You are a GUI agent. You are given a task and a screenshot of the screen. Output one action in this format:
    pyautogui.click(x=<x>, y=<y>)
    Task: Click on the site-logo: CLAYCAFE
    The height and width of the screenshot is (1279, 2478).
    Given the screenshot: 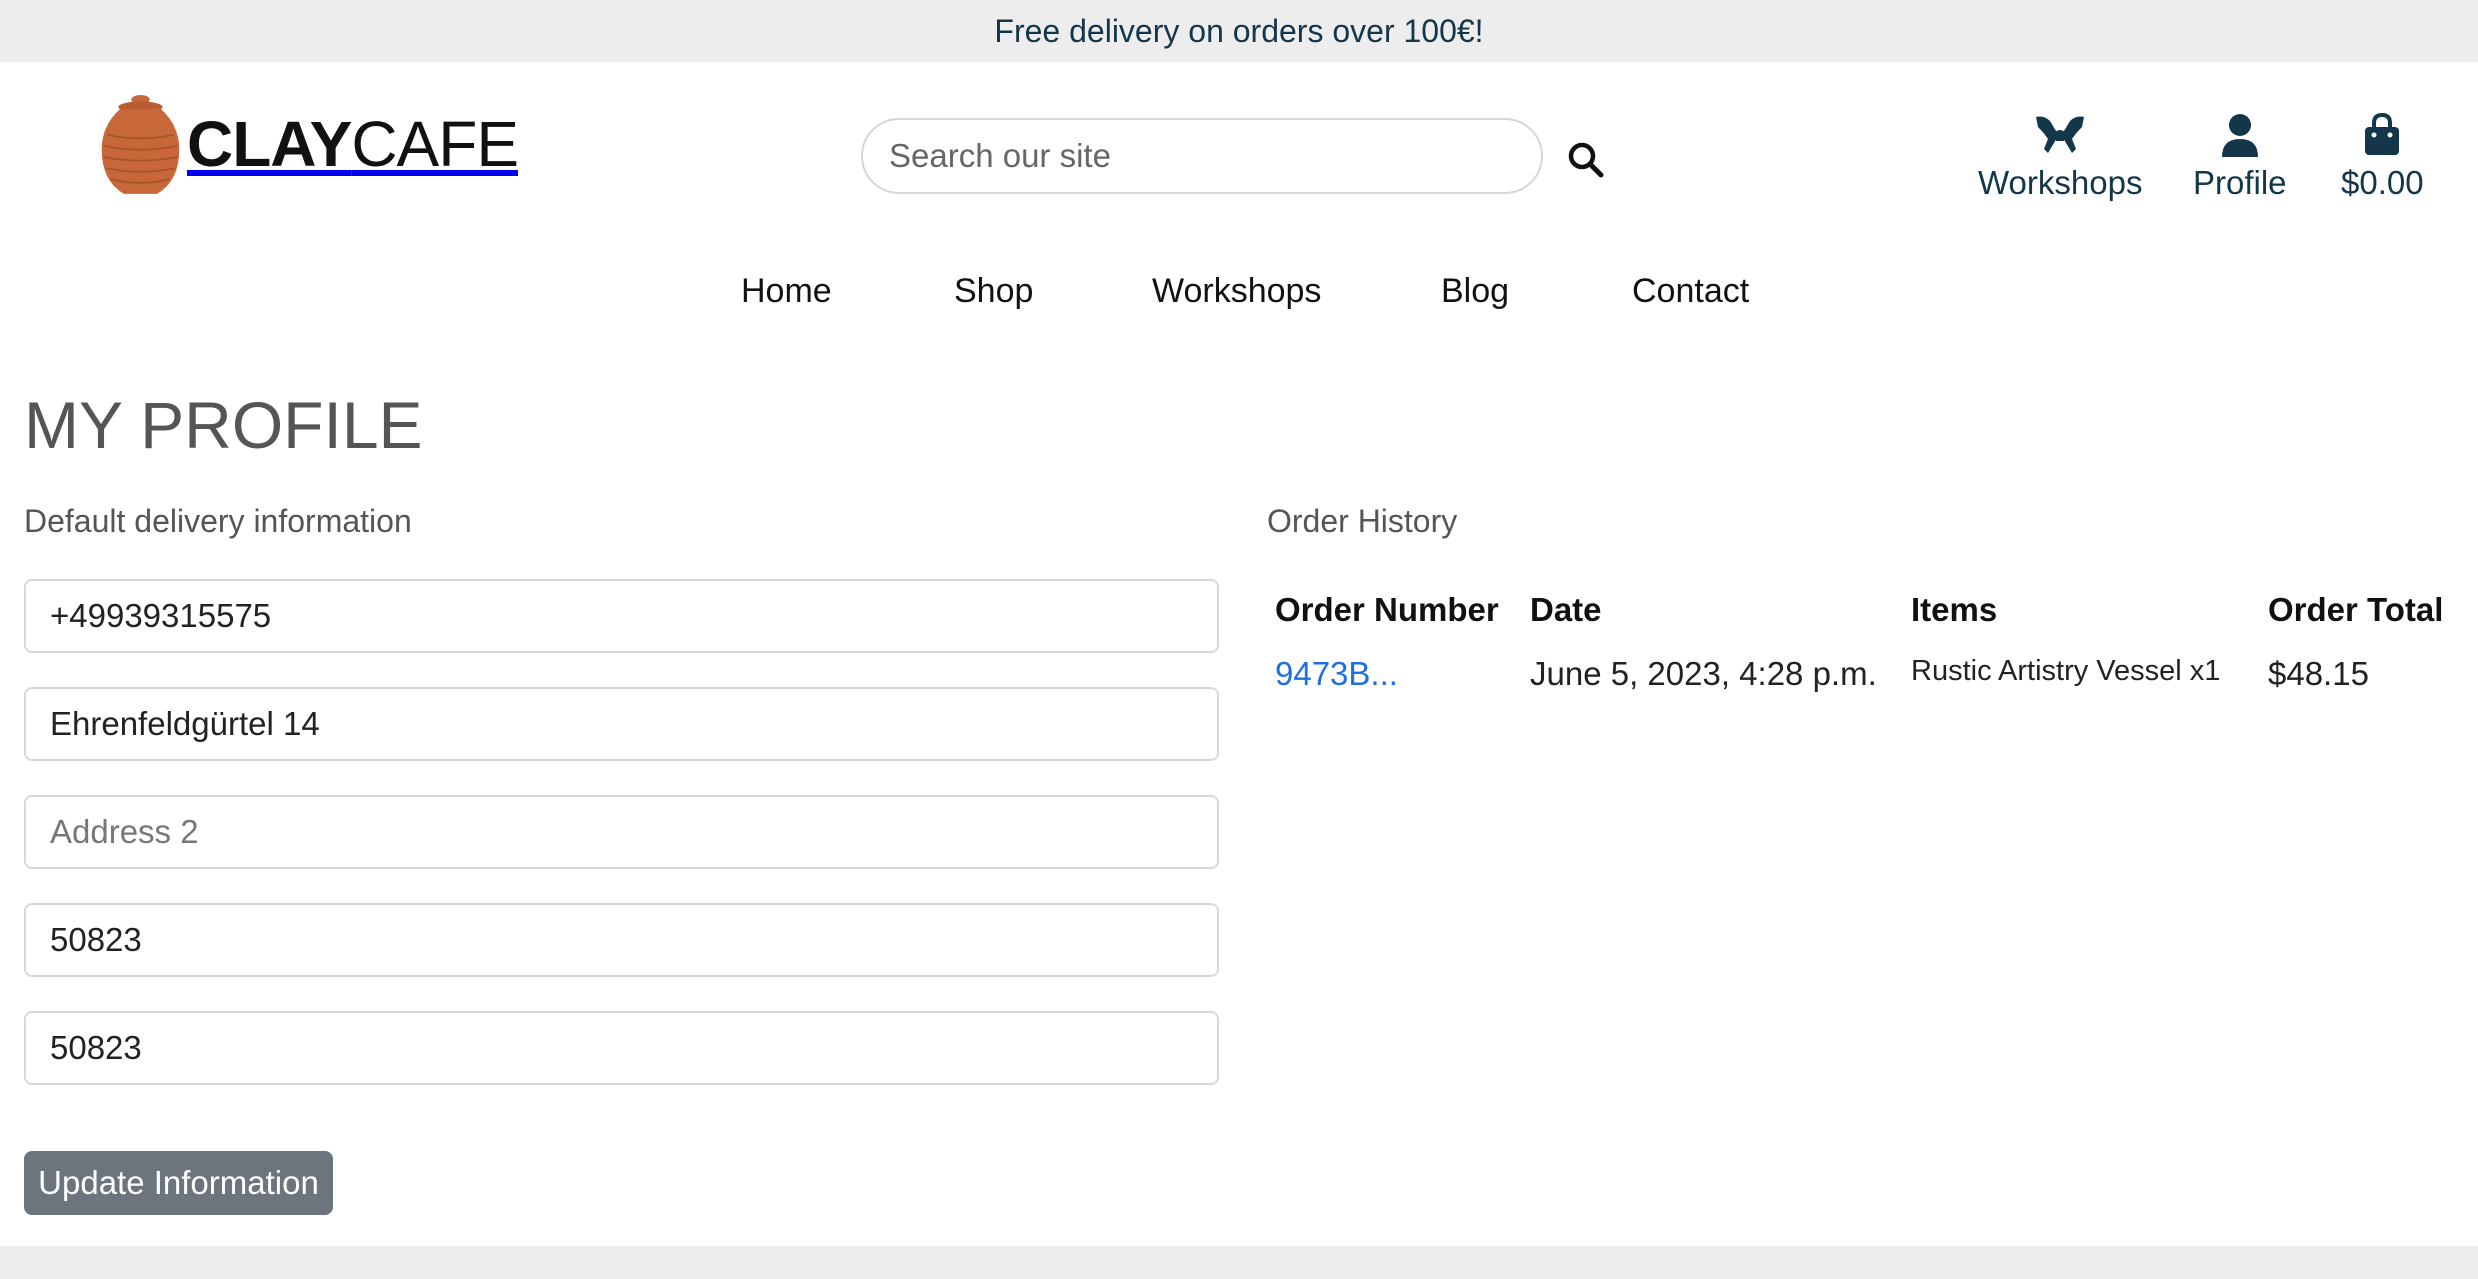 What is the action you would take?
    pyautogui.click(x=308, y=144)
    